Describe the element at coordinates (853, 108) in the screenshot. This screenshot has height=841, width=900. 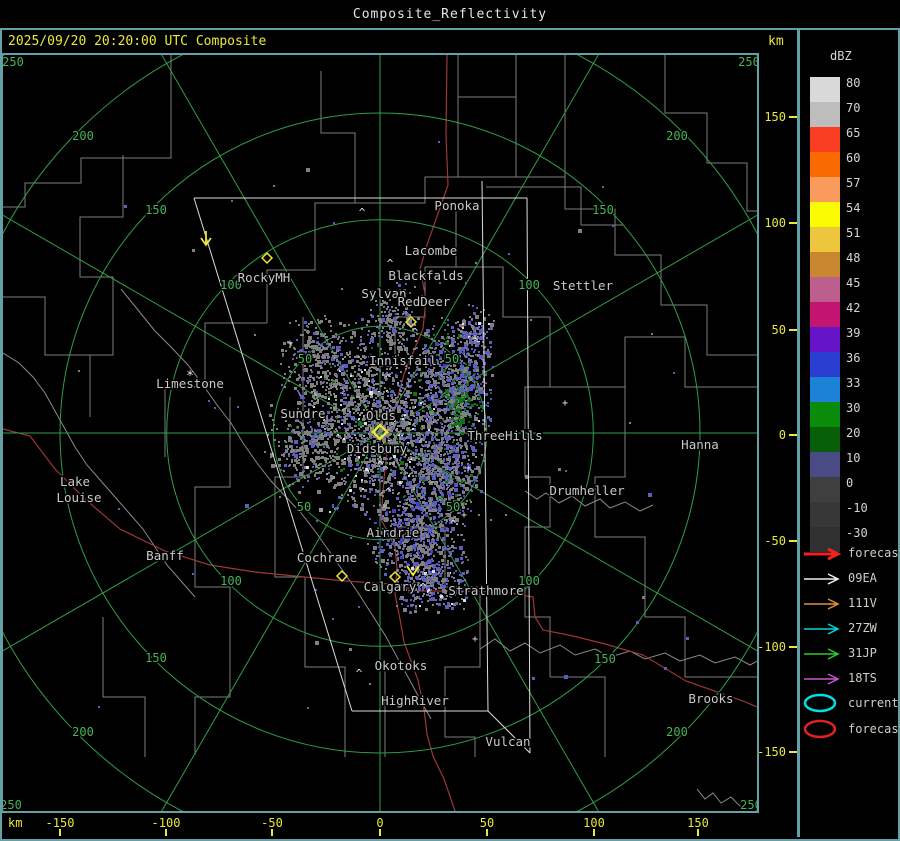
I see `colorbar-value-label: 70` at that location.